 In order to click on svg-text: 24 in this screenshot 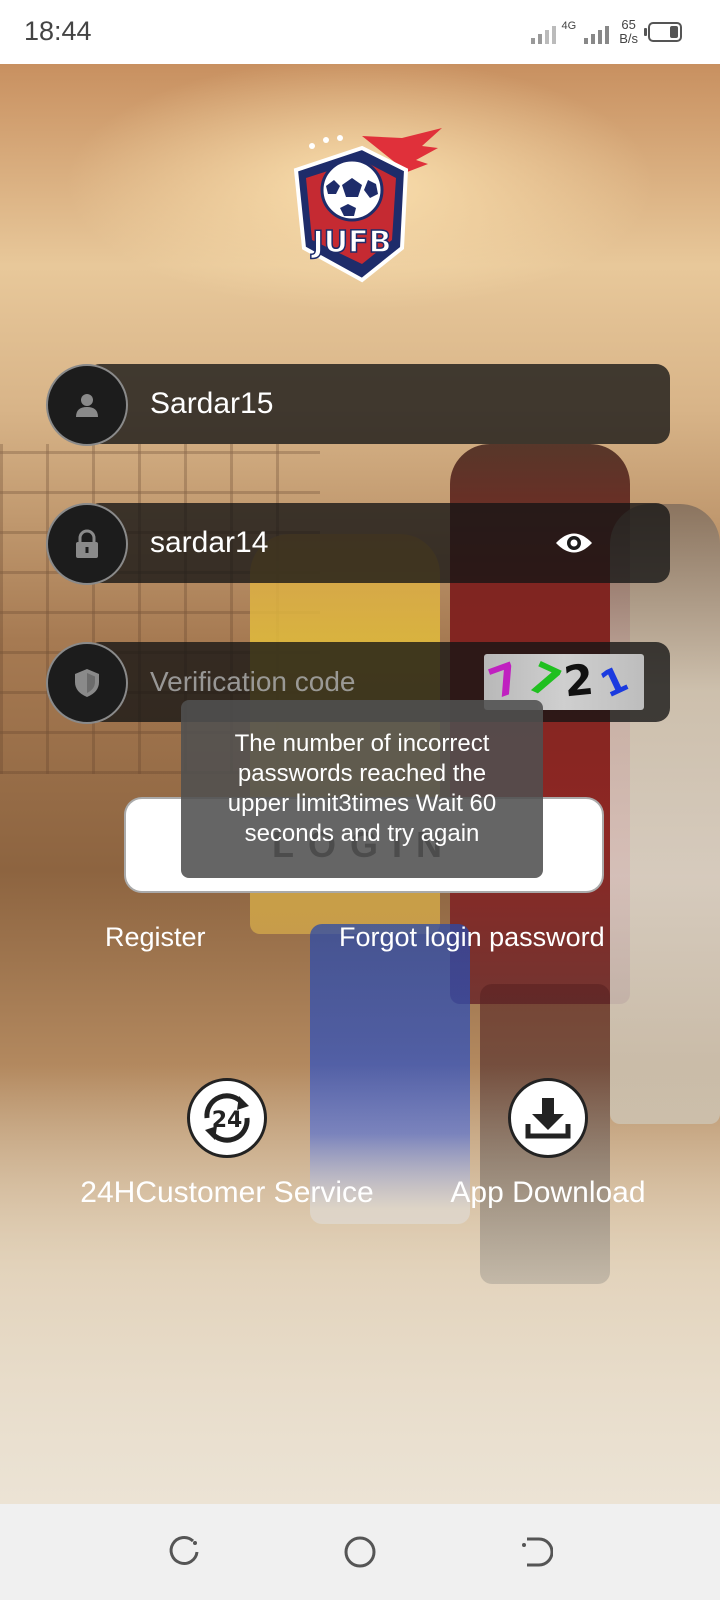, I will do `click(227, 1120)`.